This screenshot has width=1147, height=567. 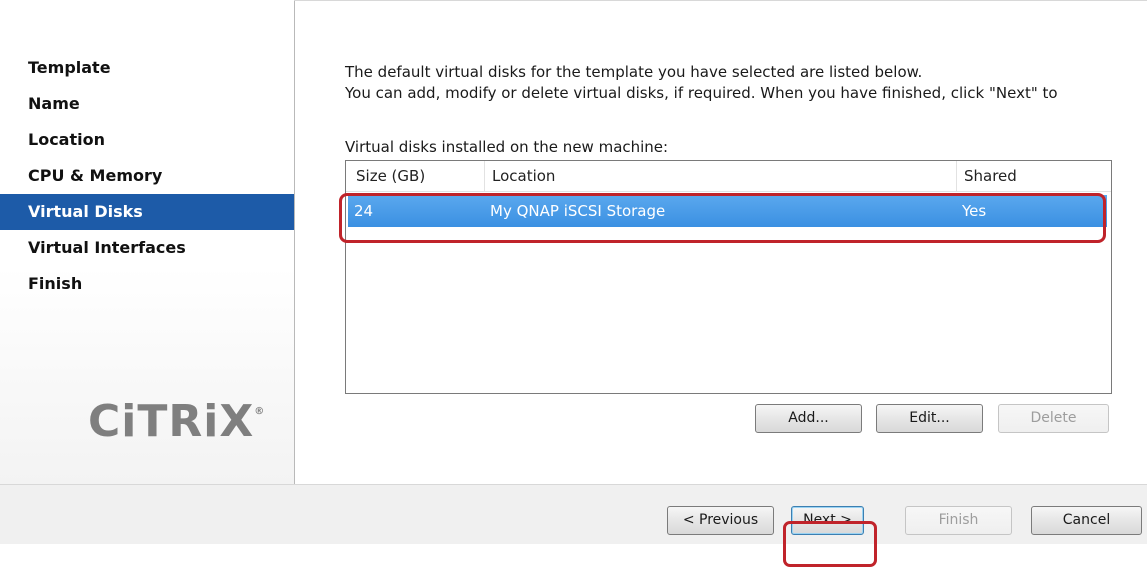 I want to click on registered-mark: ®, so click(x=260, y=411).